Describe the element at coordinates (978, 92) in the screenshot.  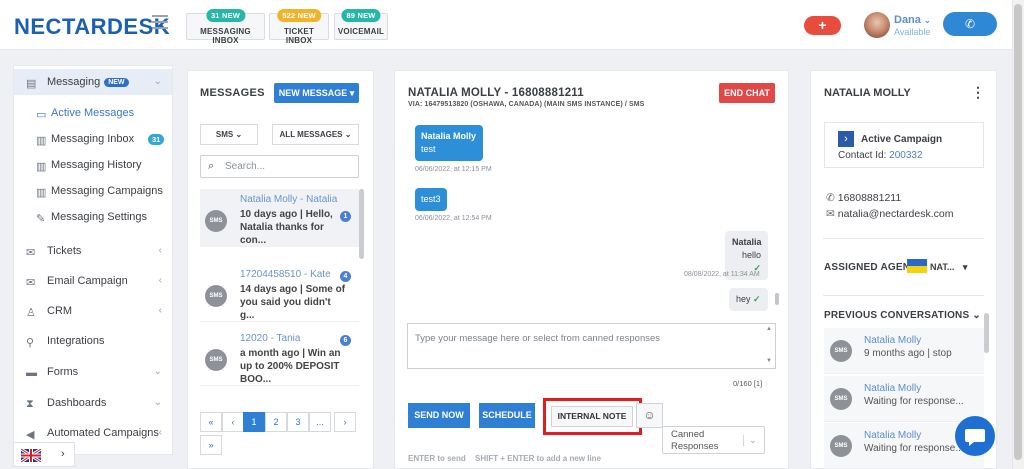
I see `more-options-icon: ⋮` at that location.